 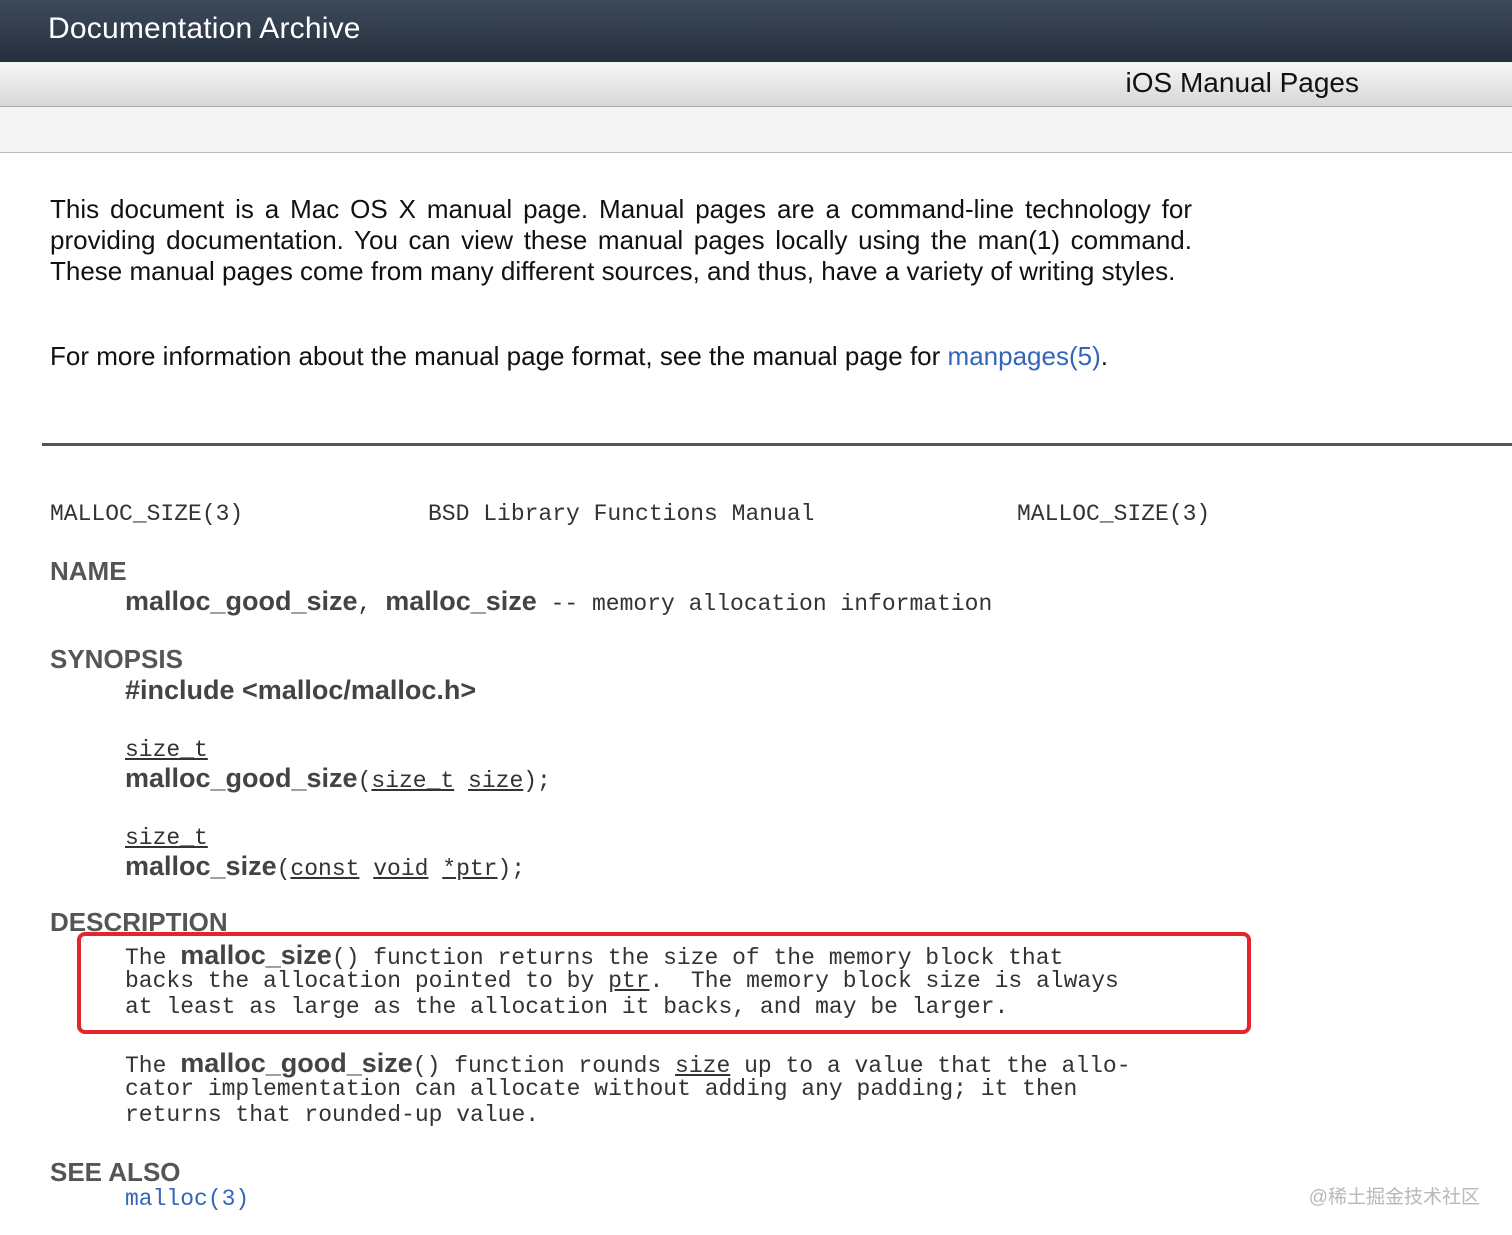 What do you see at coordinates (511, 869) in the screenshot?
I see `sig2-close: );` at bounding box center [511, 869].